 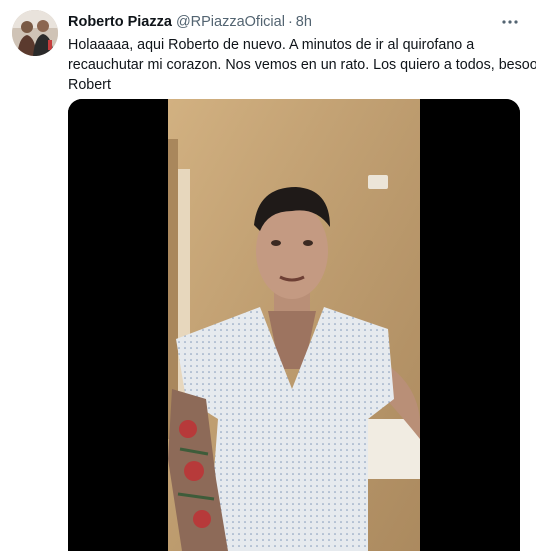 I want to click on more-options-button, so click(x=510, y=22).